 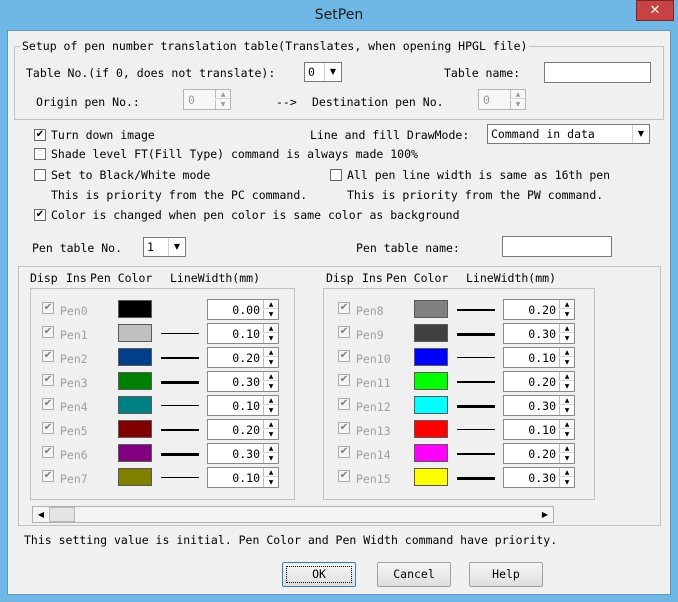 I want to click on close-button: ✕, so click(x=655, y=10).